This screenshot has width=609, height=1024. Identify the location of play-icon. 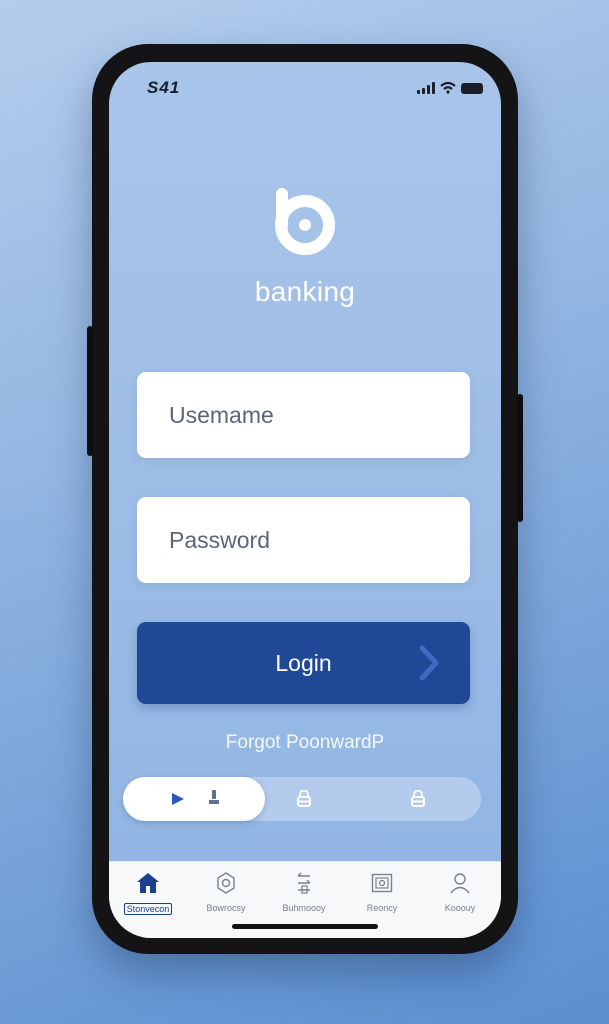
(178, 799).